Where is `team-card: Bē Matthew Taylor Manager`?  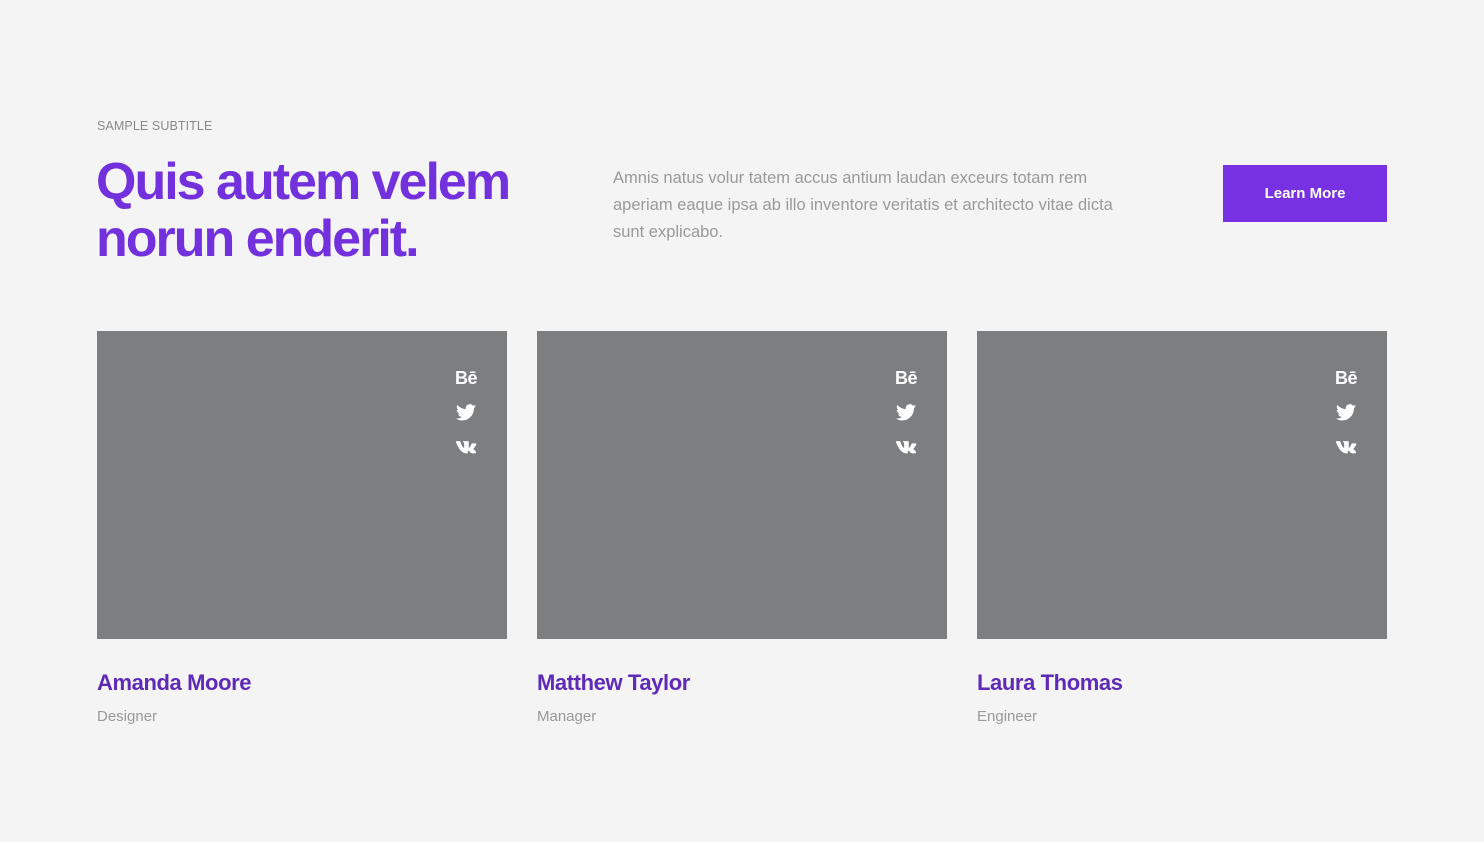
team-card: Bē Matthew Taylor Manager is located at coordinates (742, 528).